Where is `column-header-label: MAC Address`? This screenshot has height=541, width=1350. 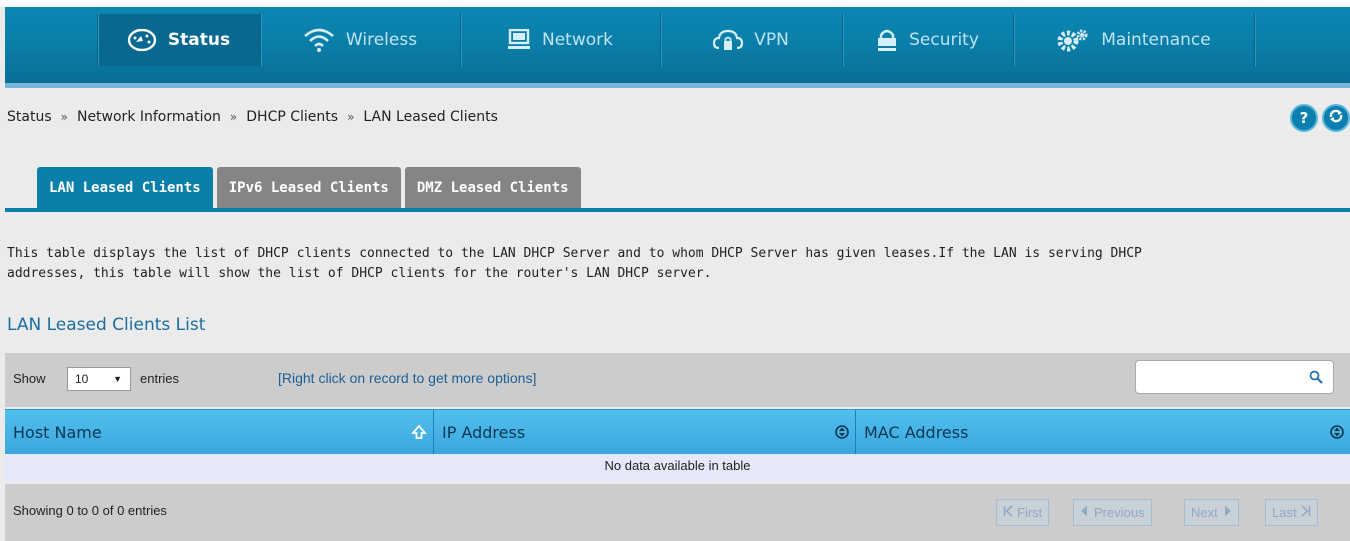
column-header-label: MAC Address is located at coordinates (916, 432).